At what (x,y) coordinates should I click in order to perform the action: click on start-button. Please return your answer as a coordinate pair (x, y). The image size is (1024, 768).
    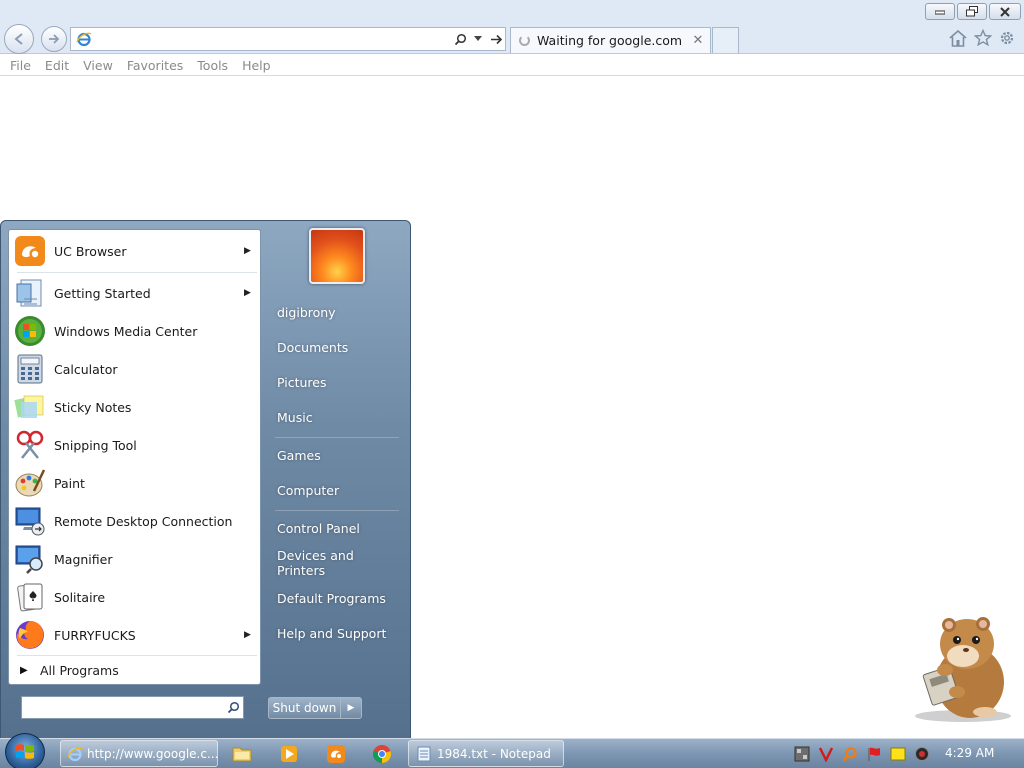
    Looking at the image, I should click on (25, 750).